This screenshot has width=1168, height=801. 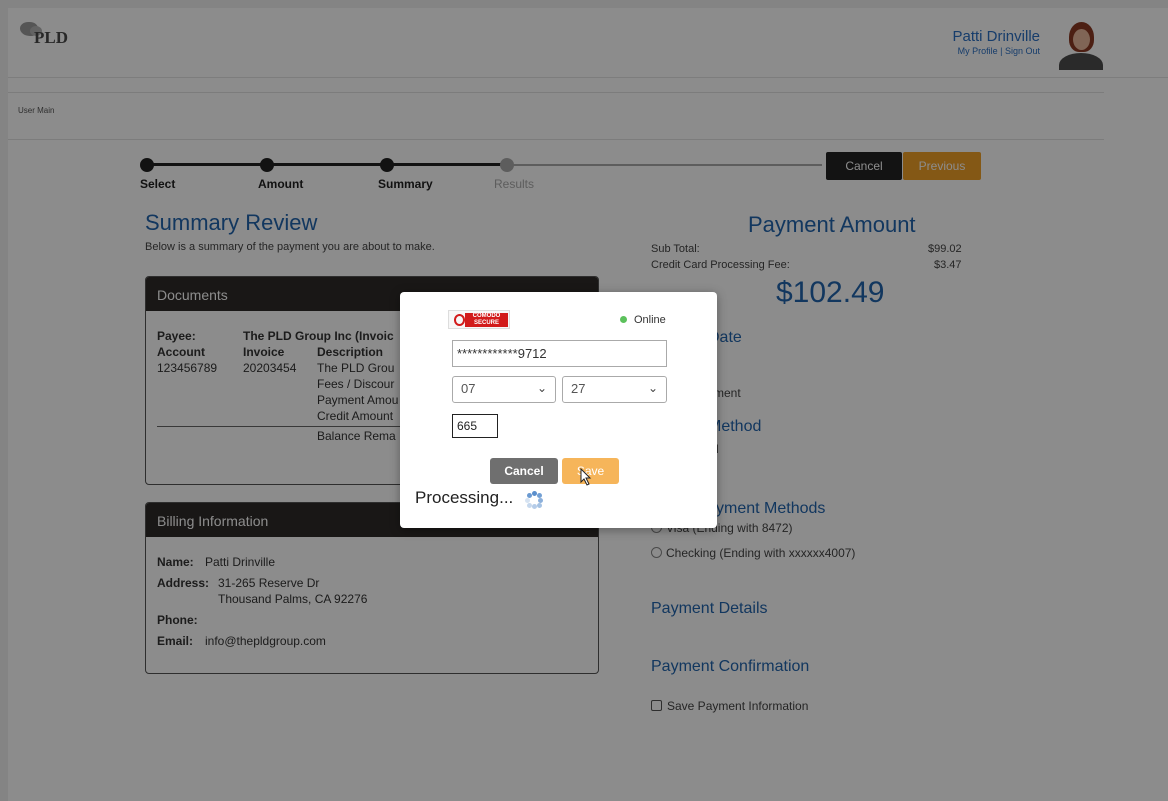 I want to click on exp-year-select: 27 ⌄, so click(x=614, y=389).